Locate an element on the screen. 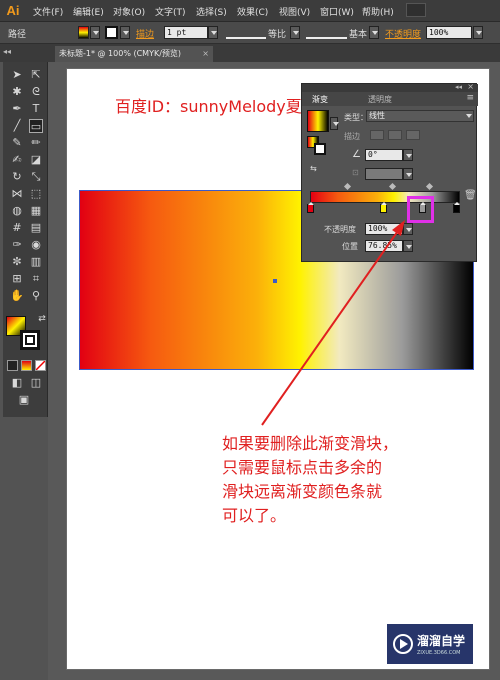 This screenshot has height=680, width=500. site-logo-url: ZIXUE.3D66.COM is located at coordinates (439, 653).